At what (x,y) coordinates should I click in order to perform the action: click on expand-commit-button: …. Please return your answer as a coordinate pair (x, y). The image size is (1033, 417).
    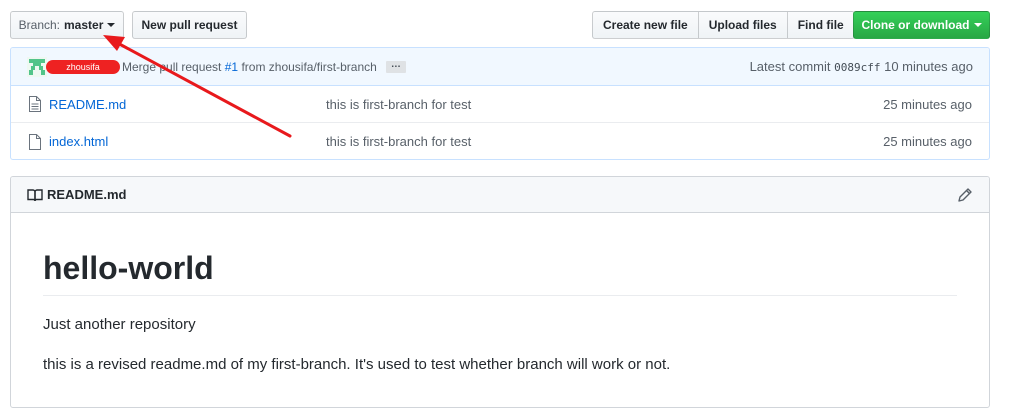
    Looking at the image, I should click on (395, 66).